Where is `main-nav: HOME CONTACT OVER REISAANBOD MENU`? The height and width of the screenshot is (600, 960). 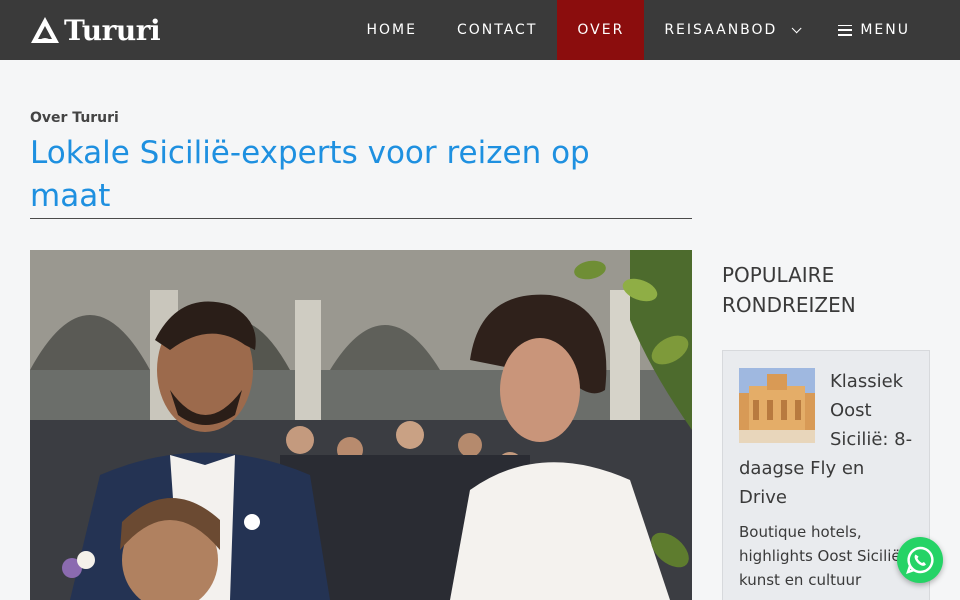
main-nav: HOME CONTACT OVER REISAANBOD MENU is located at coordinates (639, 30).